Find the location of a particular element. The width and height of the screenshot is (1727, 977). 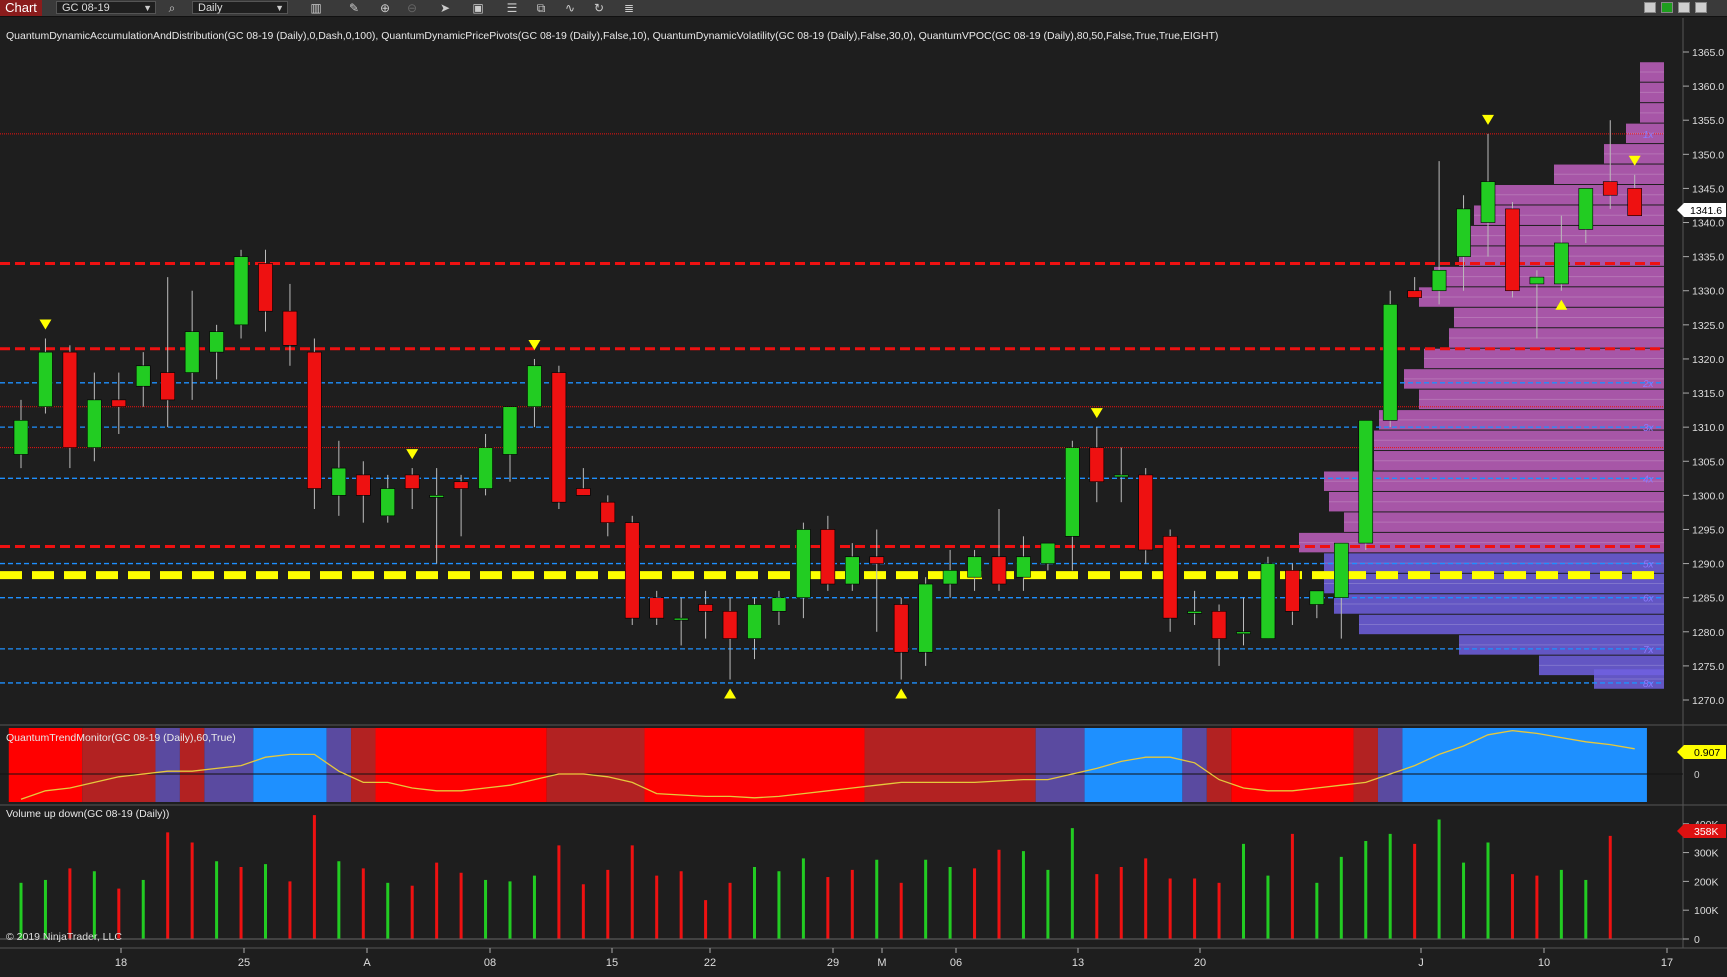

vpoc-marker-label: 1x is located at coordinates (1649, 135).